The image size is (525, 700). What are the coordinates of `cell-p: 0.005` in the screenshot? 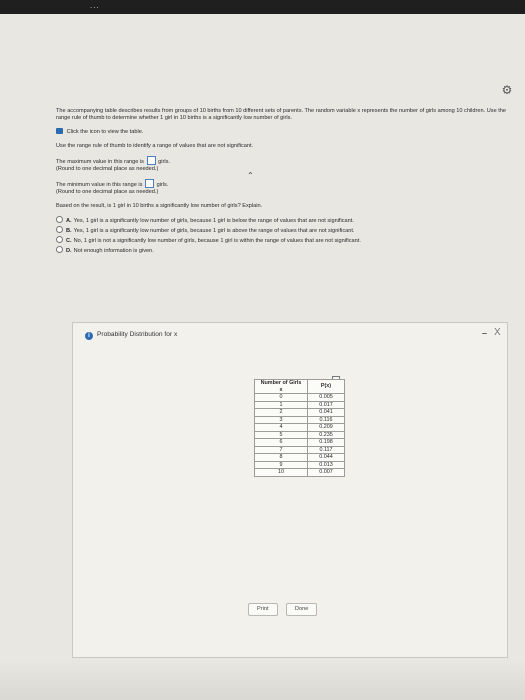 It's located at (326, 397).